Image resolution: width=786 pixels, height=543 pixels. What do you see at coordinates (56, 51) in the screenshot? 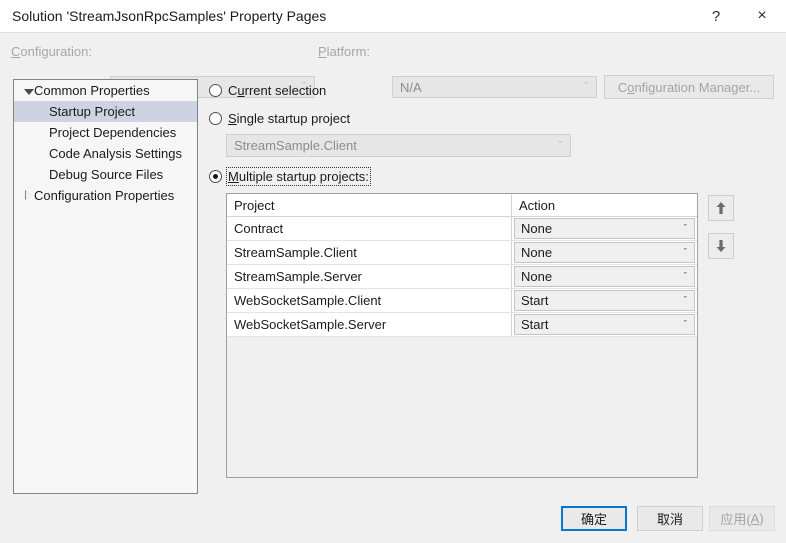
I see `configuration-label-rest: onfiguration:` at bounding box center [56, 51].